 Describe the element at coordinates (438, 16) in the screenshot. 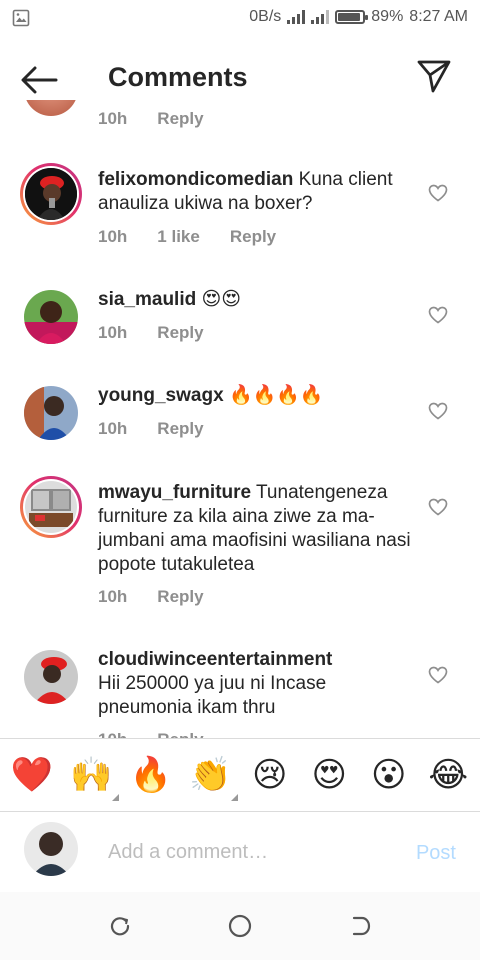

I see `clock: 8:27 AM` at that location.